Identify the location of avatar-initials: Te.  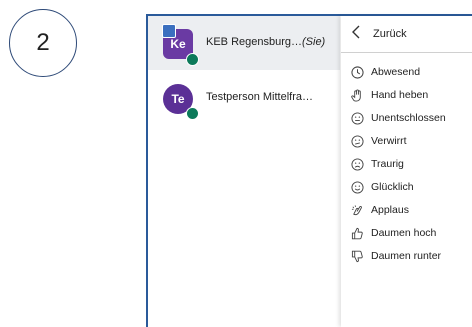
(178, 99).